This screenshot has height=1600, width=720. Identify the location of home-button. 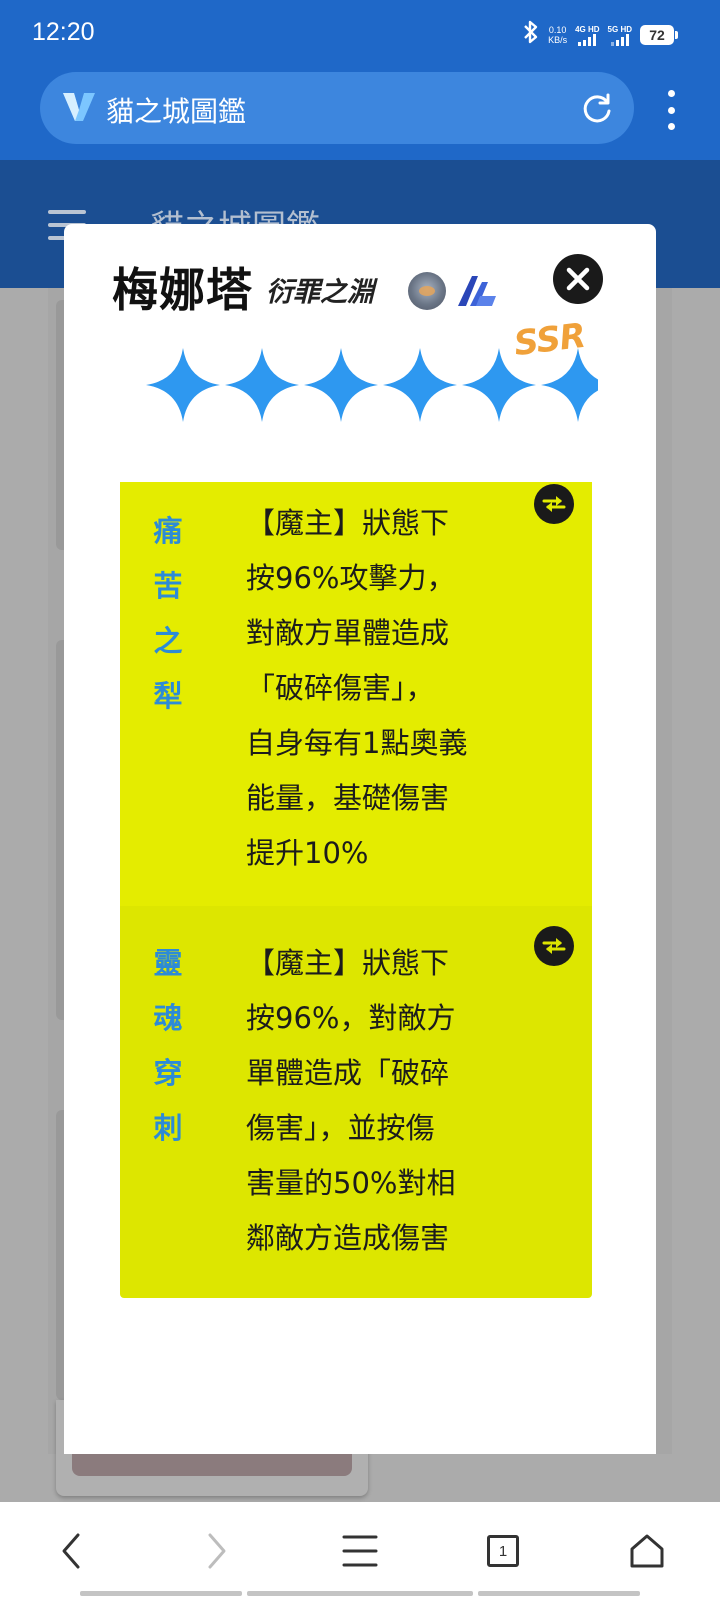
(647, 1551).